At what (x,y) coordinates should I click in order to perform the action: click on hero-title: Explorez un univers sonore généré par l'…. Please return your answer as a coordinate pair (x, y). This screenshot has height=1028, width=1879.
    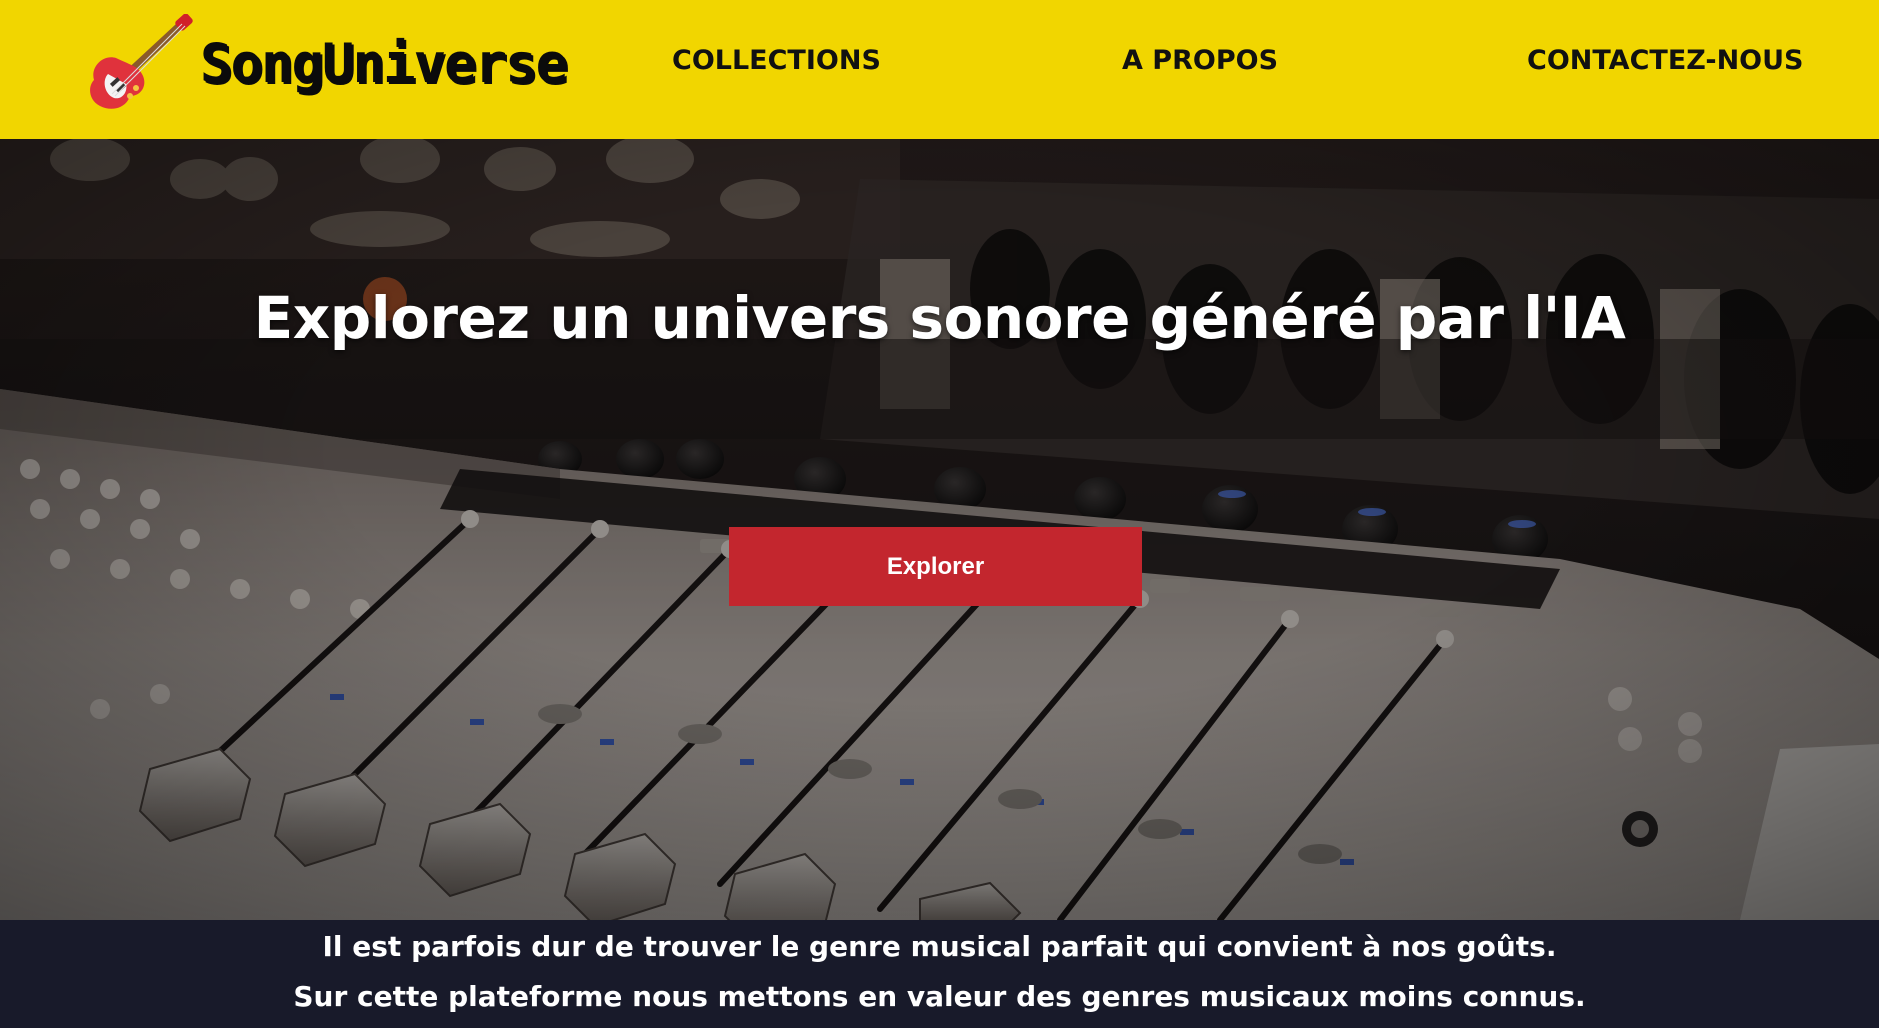
    Looking at the image, I should click on (939, 318).